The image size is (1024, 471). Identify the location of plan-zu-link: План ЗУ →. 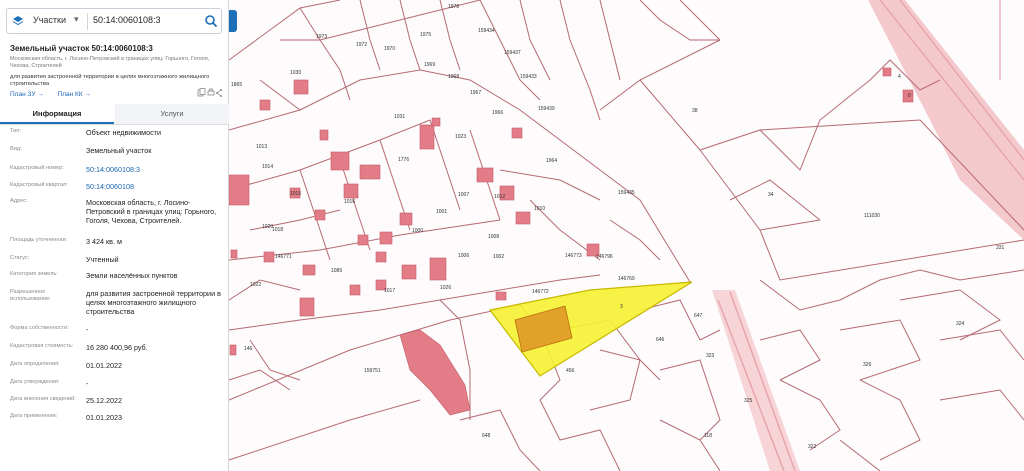
(27, 94).